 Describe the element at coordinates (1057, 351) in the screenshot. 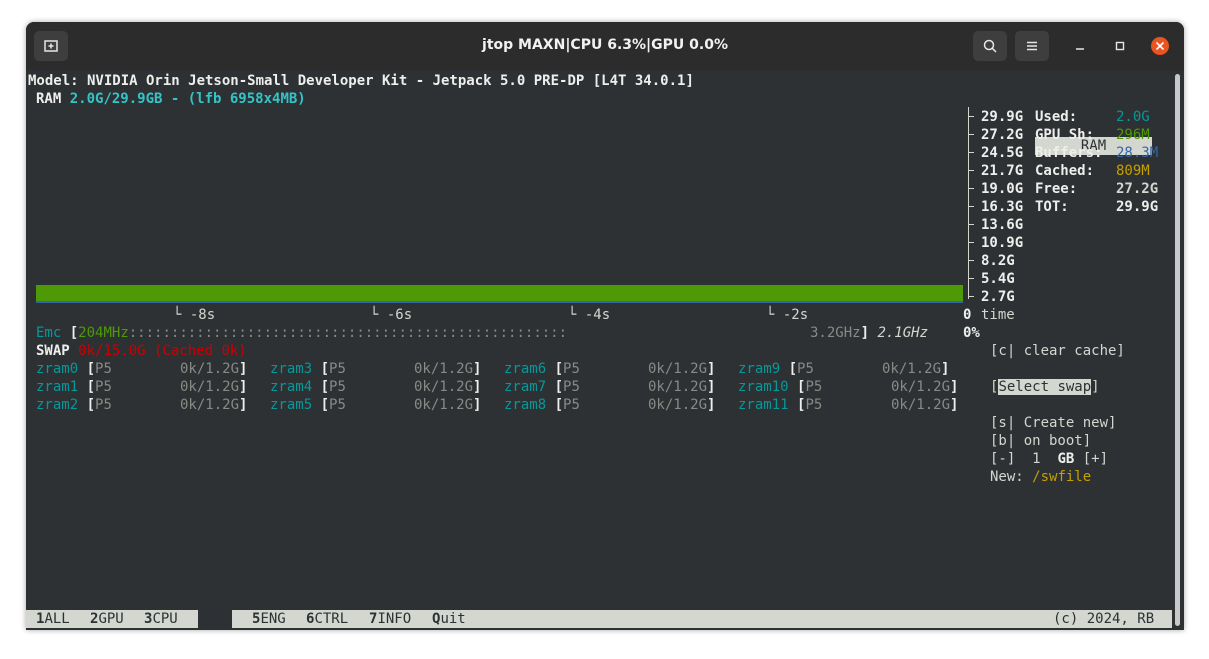

I see `clear-cache-button: [c| clear cache]` at that location.